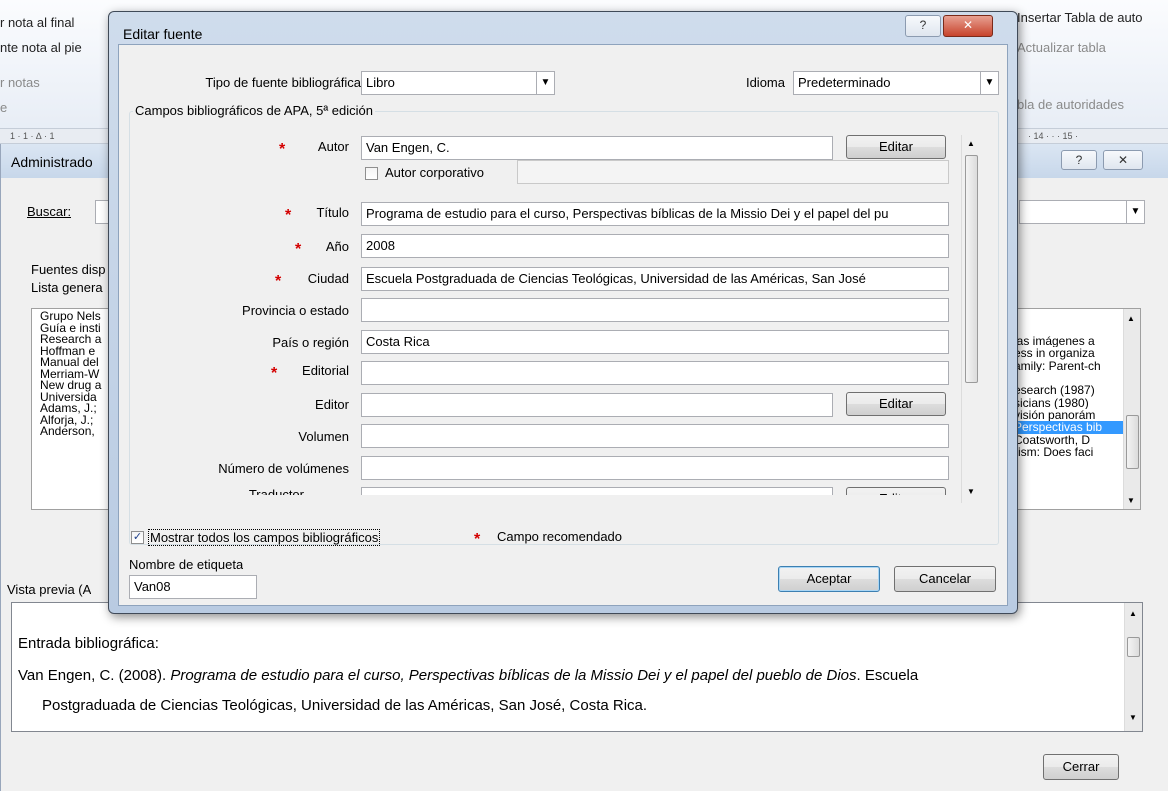  I want to click on show-all-fields-checkbox: ✓, so click(137, 537).